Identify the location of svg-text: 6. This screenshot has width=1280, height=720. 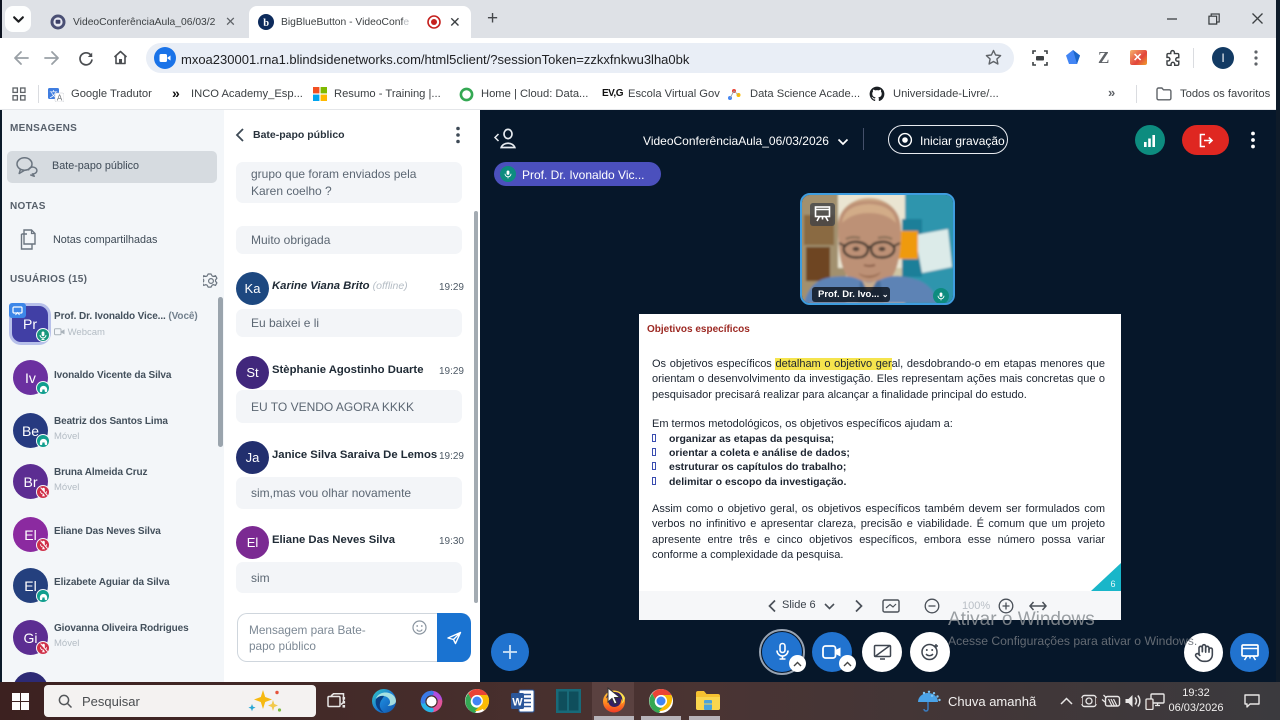
(1112, 584).